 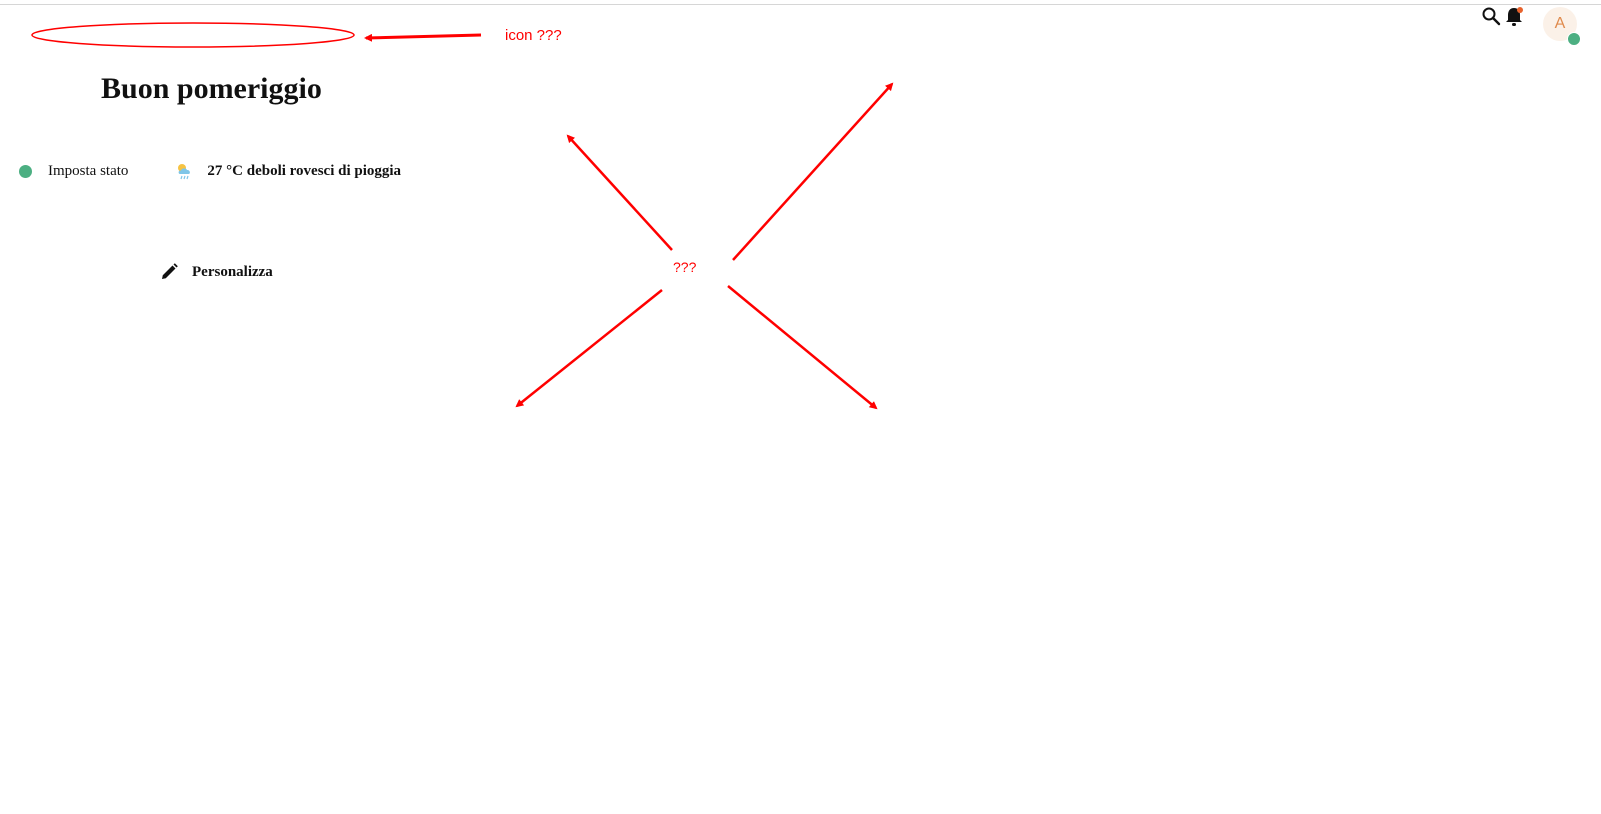 I want to click on search-icon, so click(x=1491, y=16).